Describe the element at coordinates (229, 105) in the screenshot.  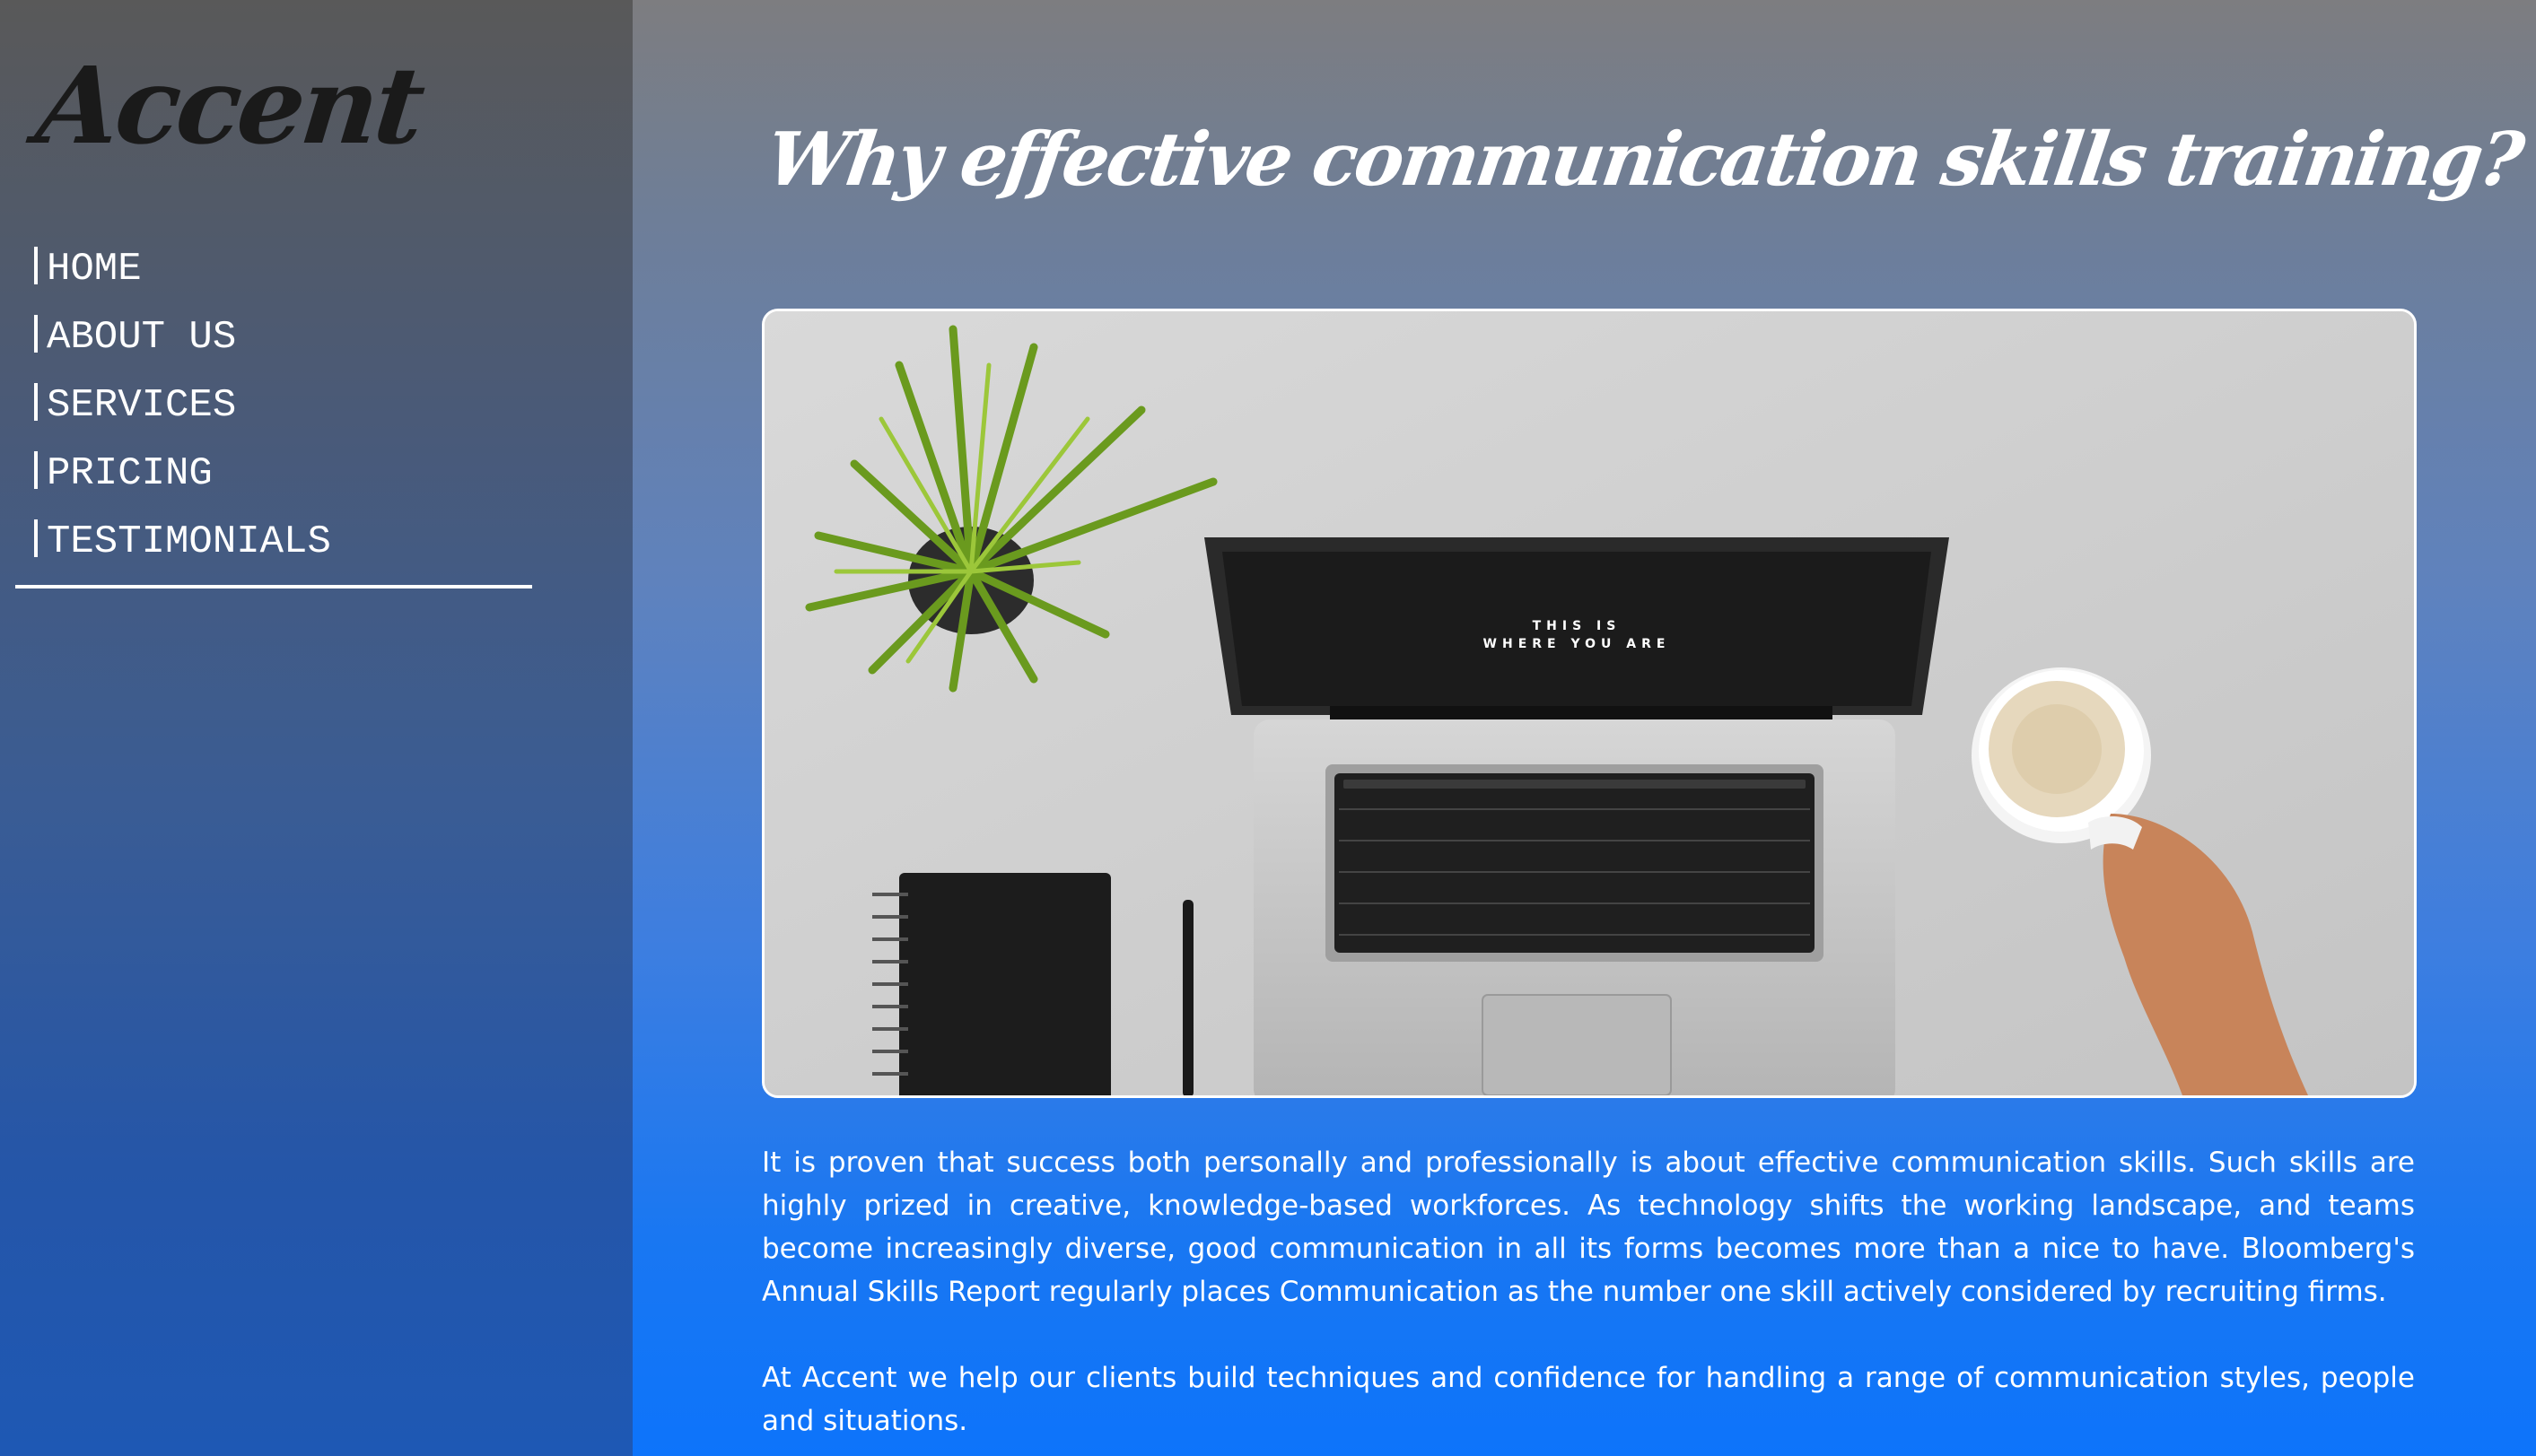
I see `brand-logo: Accent` at that location.